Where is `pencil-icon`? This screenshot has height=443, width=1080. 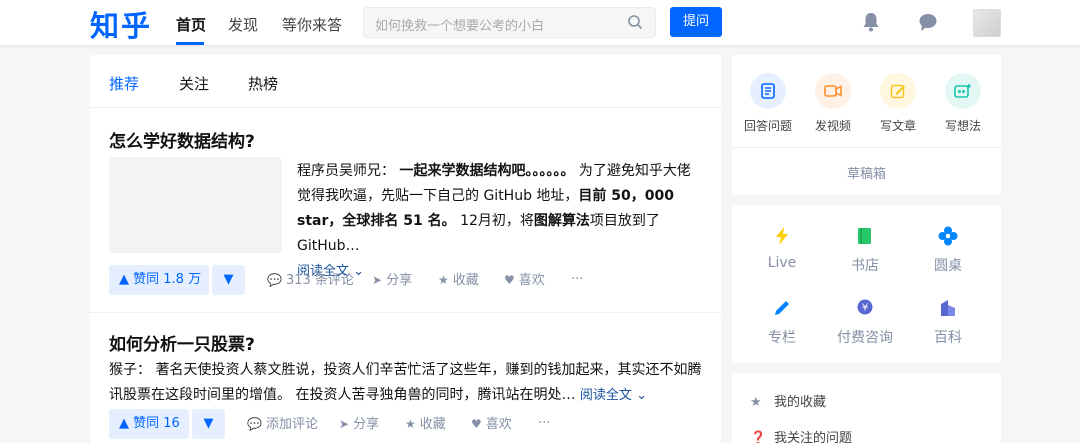 pencil-icon is located at coordinates (898, 91).